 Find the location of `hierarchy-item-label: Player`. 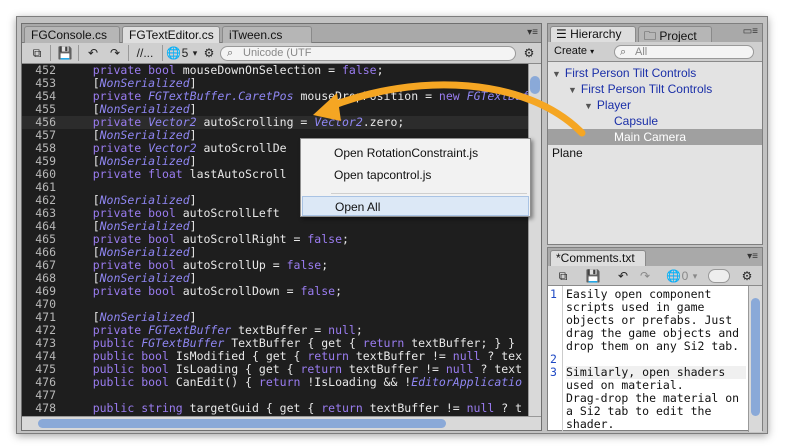

hierarchy-item-label: Player is located at coordinates (613, 105).